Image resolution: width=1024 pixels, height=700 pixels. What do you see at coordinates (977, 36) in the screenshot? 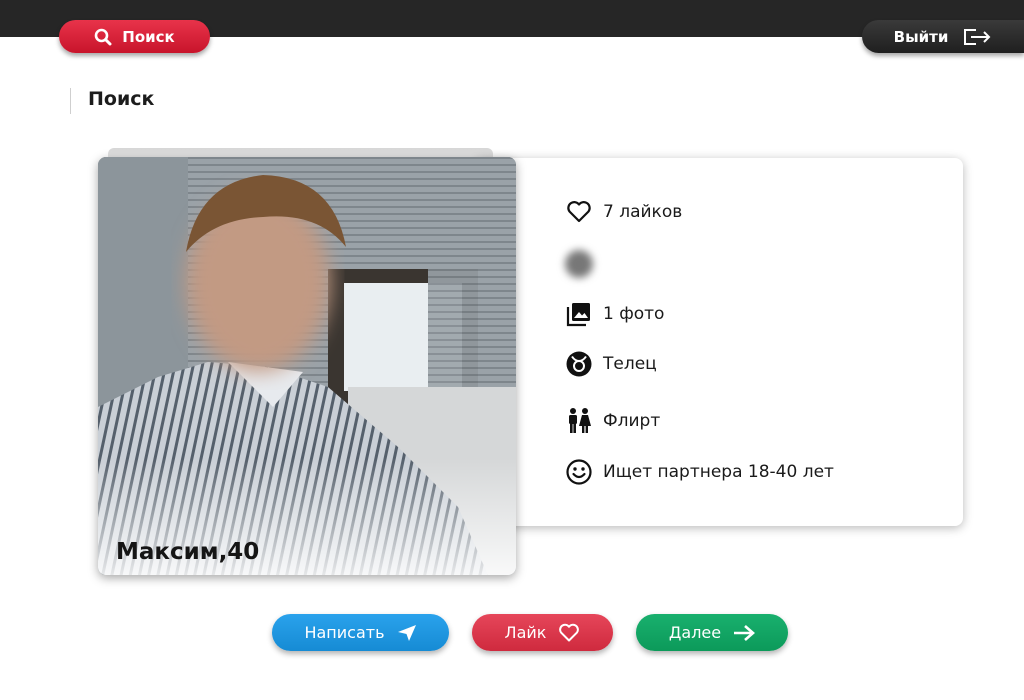
I see `logout-icon` at bounding box center [977, 36].